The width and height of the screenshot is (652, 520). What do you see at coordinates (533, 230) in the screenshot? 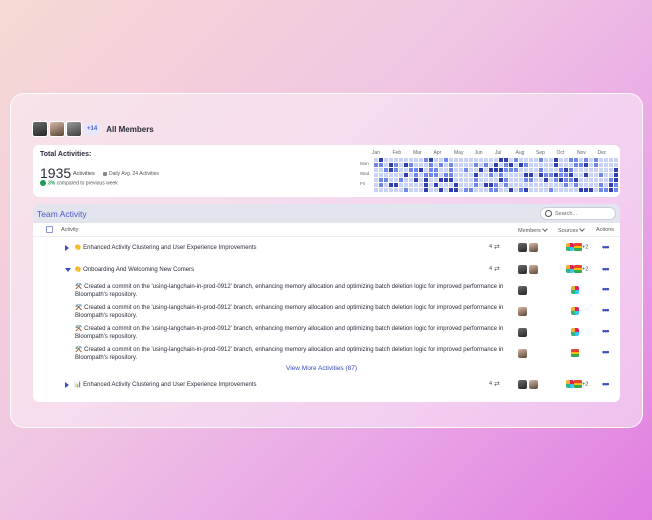
I see `members-column-header: Members` at bounding box center [533, 230].